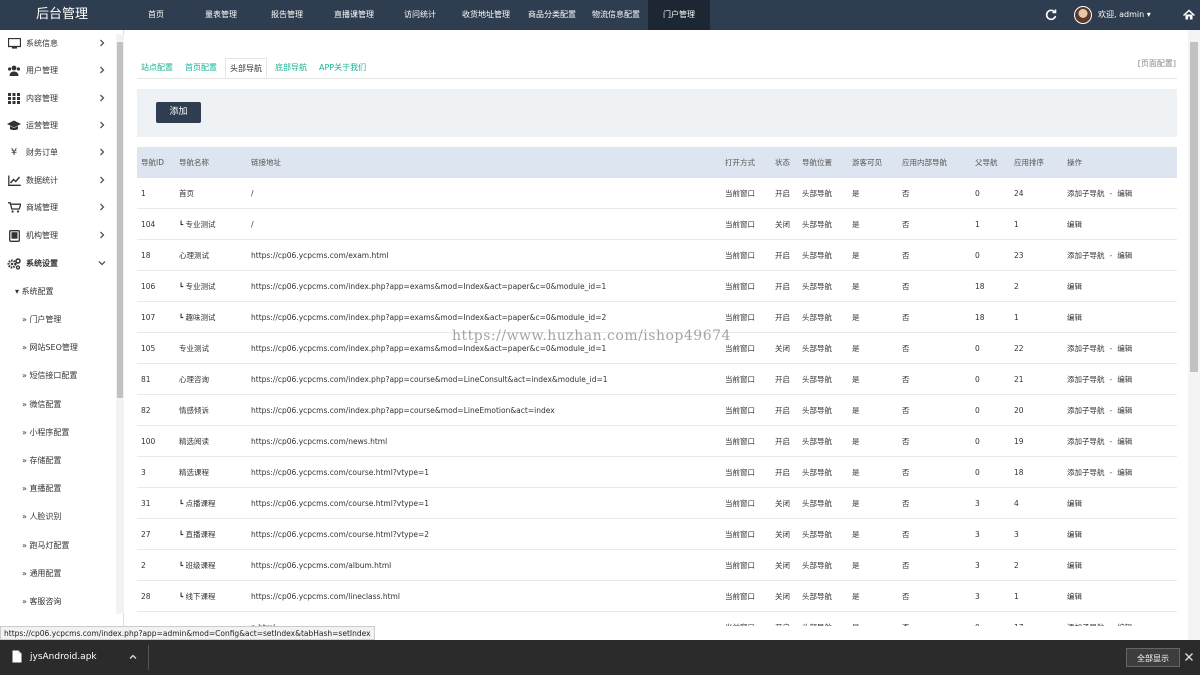 This screenshot has width=1200, height=675. Describe the element at coordinates (342, 68) in the screenshot. I see `tab-4: APP关于我们` at that location.